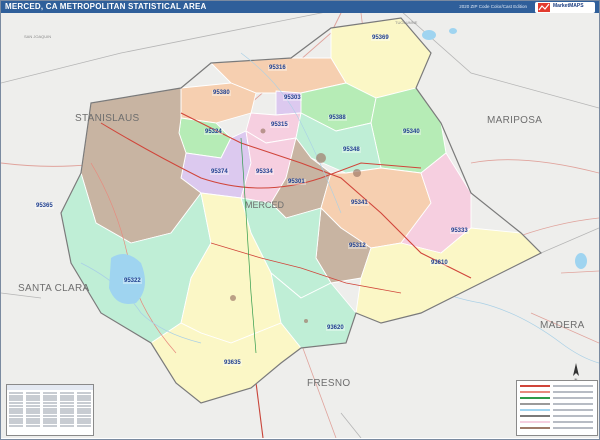  I want to click on zip-label: 95312, so click(357, 246).